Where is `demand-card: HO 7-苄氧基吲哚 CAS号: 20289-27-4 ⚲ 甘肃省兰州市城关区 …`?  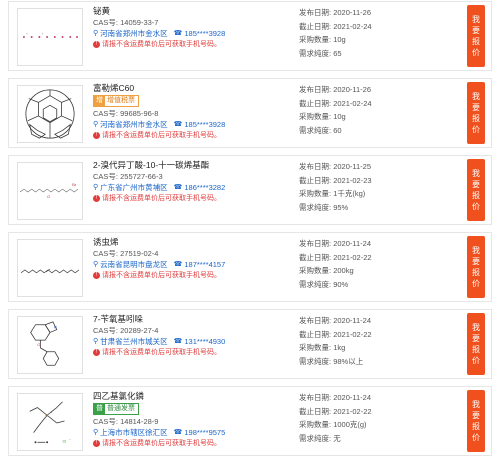
demand-card: HO 7-苄氧基吲哚 CAS号: 20289-27-4 ⚲ 甘肃省兰州市城关区 … is located at coordinates (250, 344).